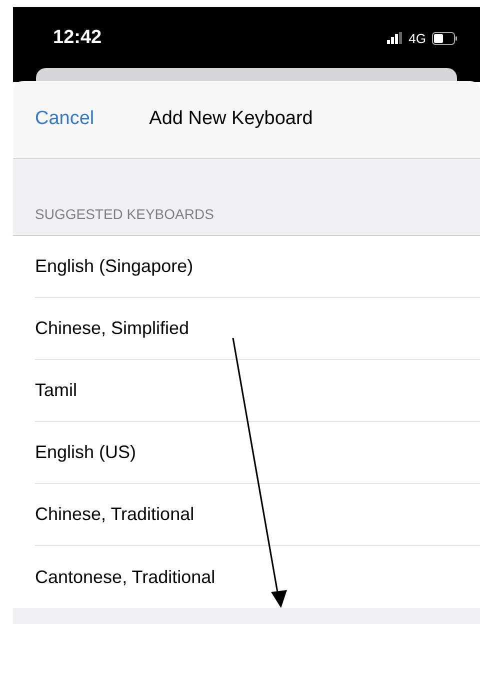 This screenshot has height=681, width=480. Describe the element at coordinates (64, 119) in the screenshot. I see `cancel-button: Cancel` at that location.